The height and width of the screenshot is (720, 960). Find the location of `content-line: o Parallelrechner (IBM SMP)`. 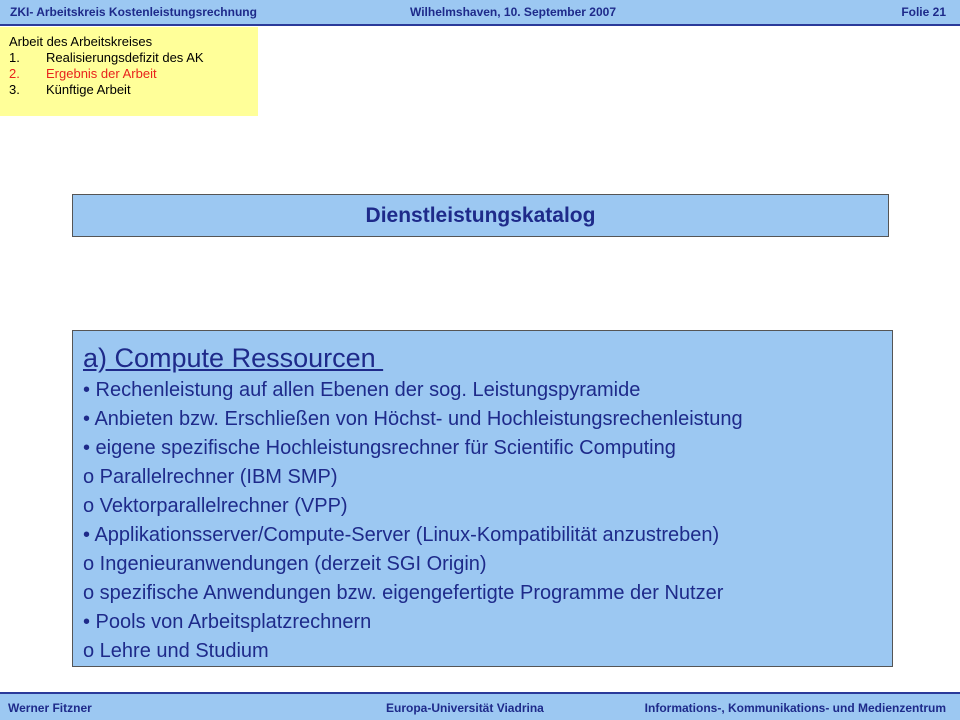

content-line: o Parallelrechner (IBM SMP) is located at coordinates (210, 477).